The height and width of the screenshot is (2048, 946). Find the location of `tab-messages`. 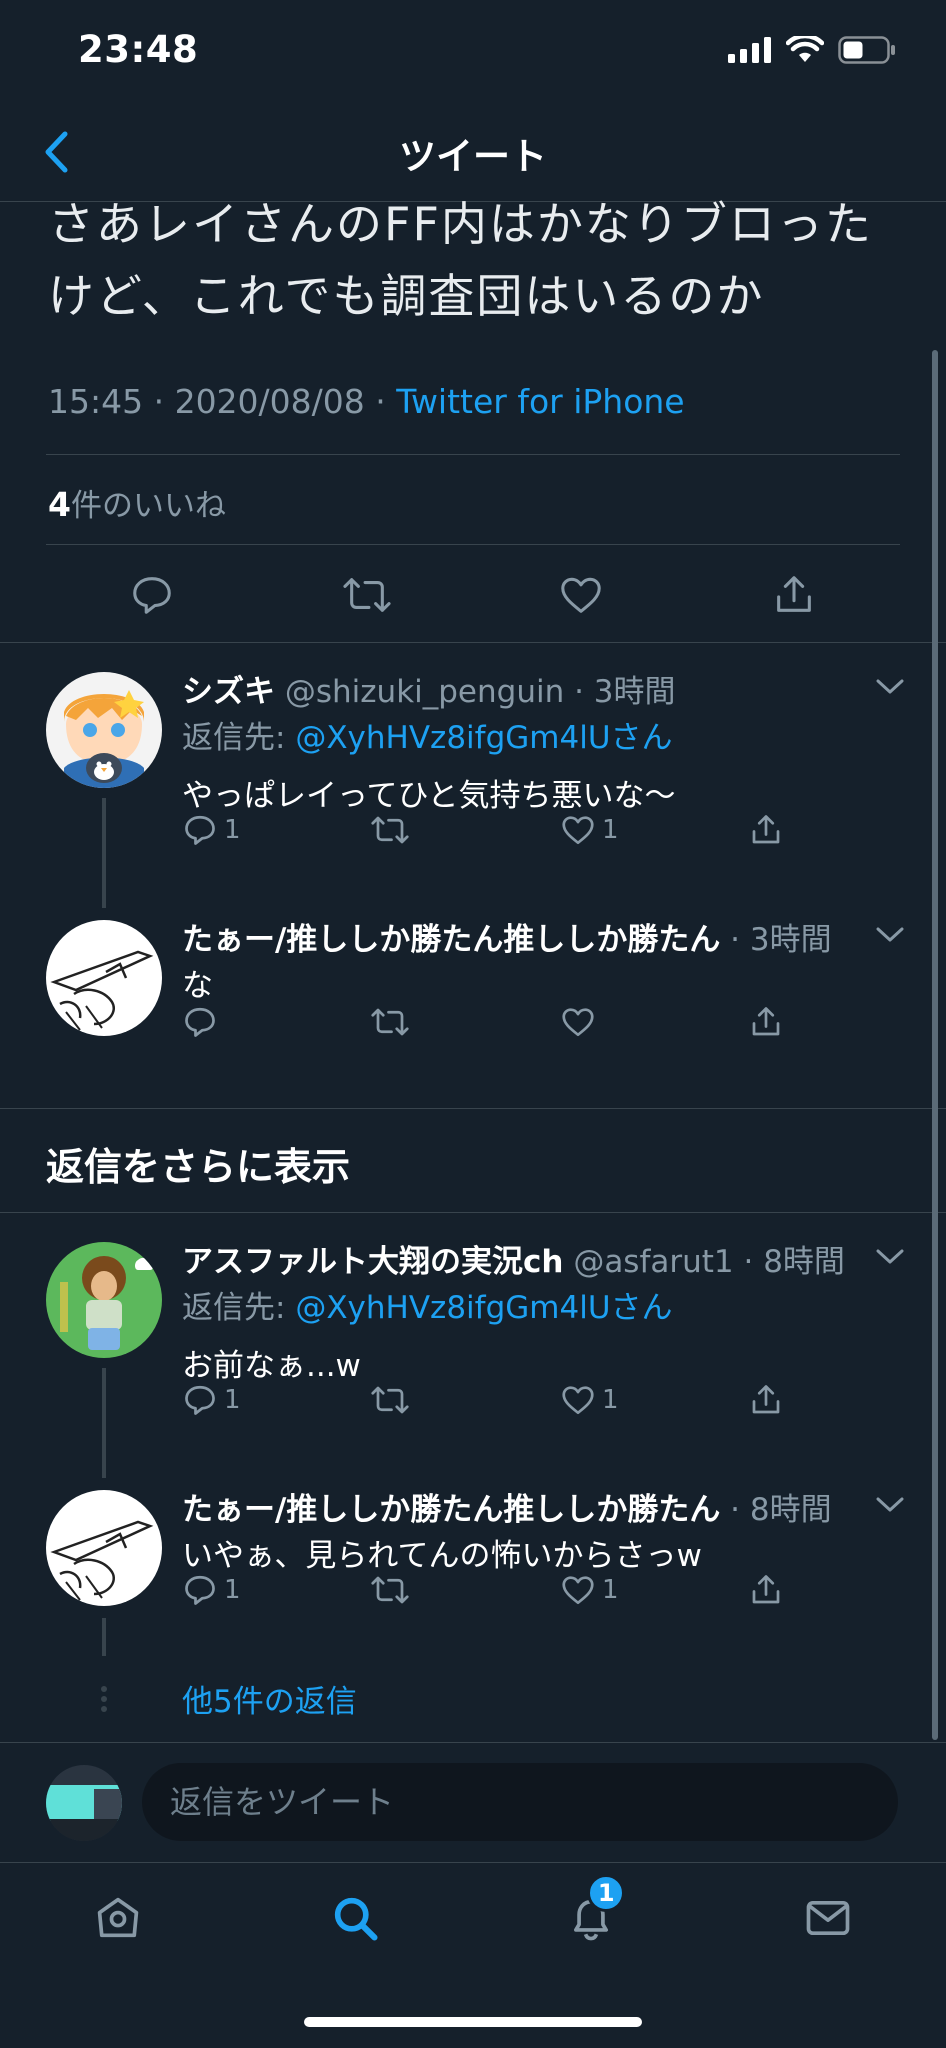

tab-messages is located at coordinates (828, 1918).